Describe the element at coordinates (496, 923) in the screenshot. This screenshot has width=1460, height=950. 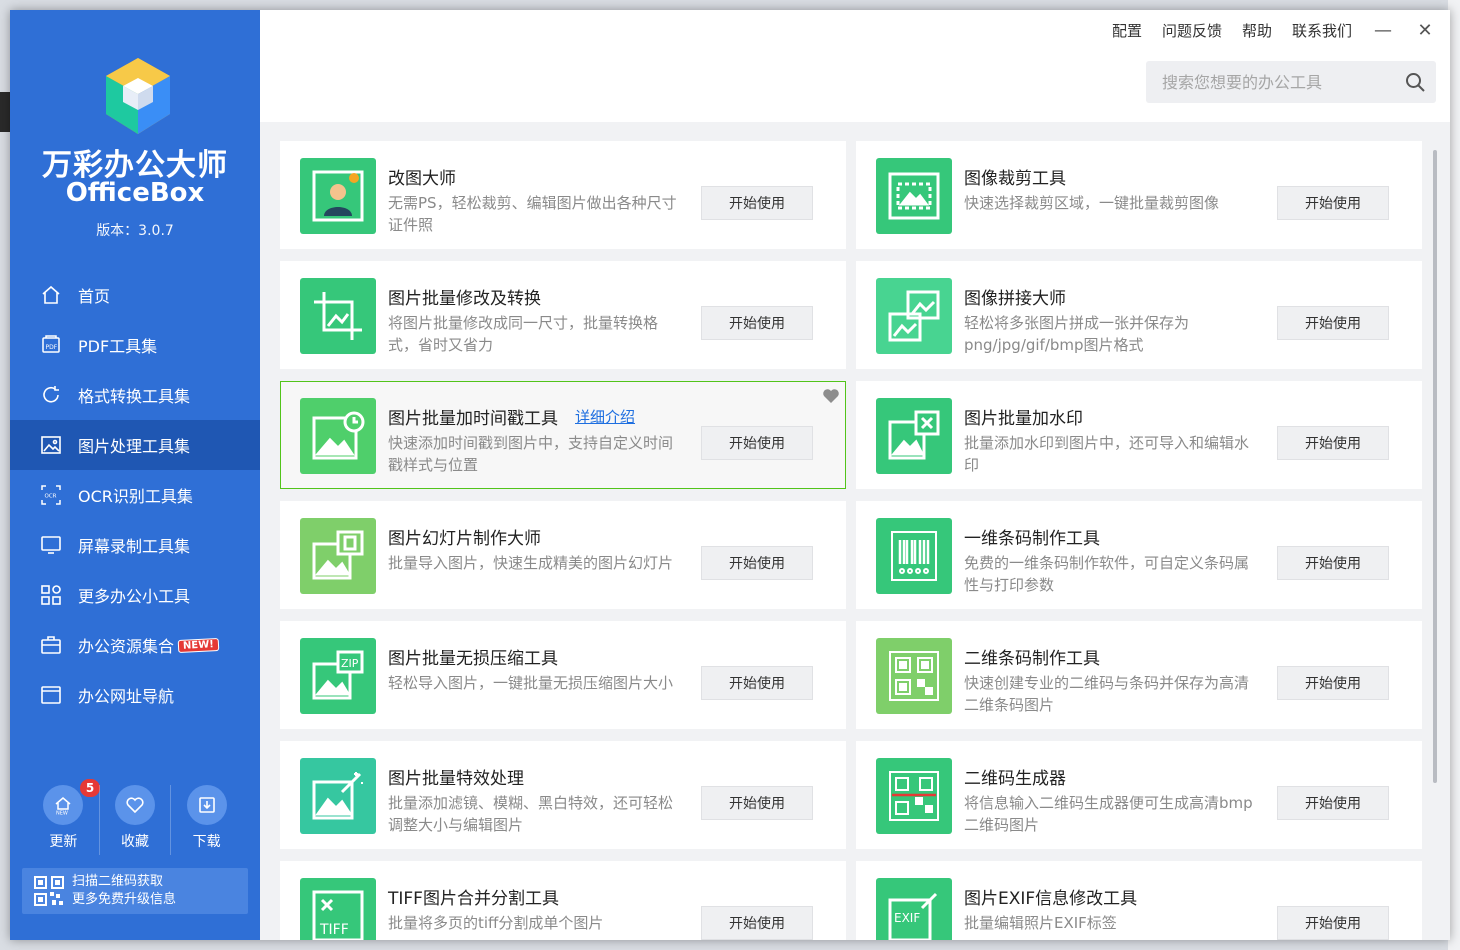
I see `tool-desc: 批量将多页的tiff分割成单个图片` at that location.